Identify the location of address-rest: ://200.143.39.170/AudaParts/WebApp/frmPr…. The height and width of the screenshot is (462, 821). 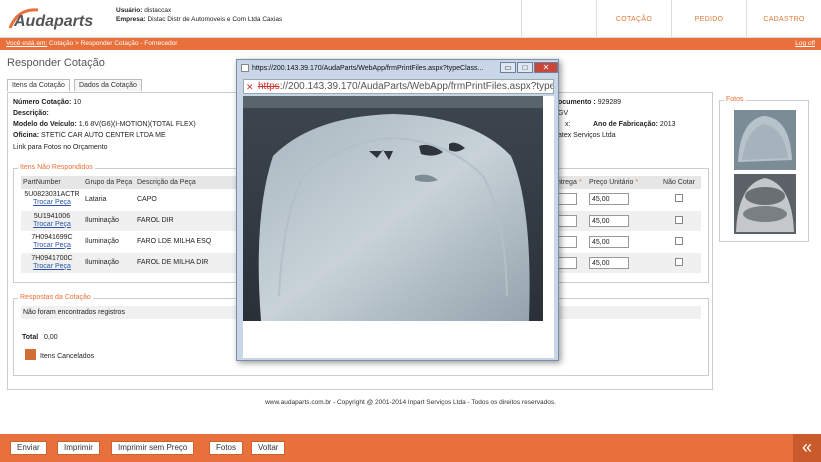
(416, 86).